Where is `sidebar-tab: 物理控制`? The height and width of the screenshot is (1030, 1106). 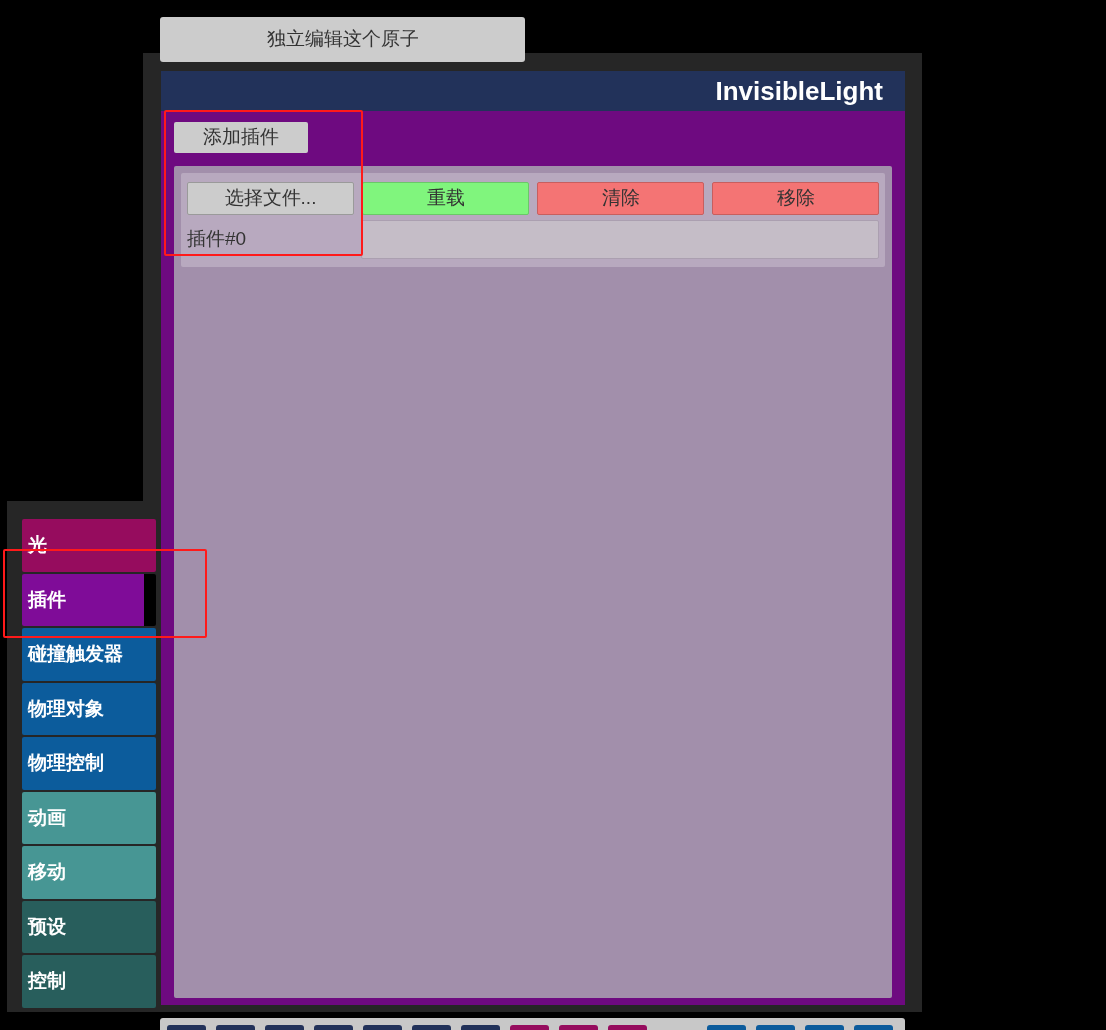 sidebar-tab: 物理控制 is located at coordinates (89, 763).